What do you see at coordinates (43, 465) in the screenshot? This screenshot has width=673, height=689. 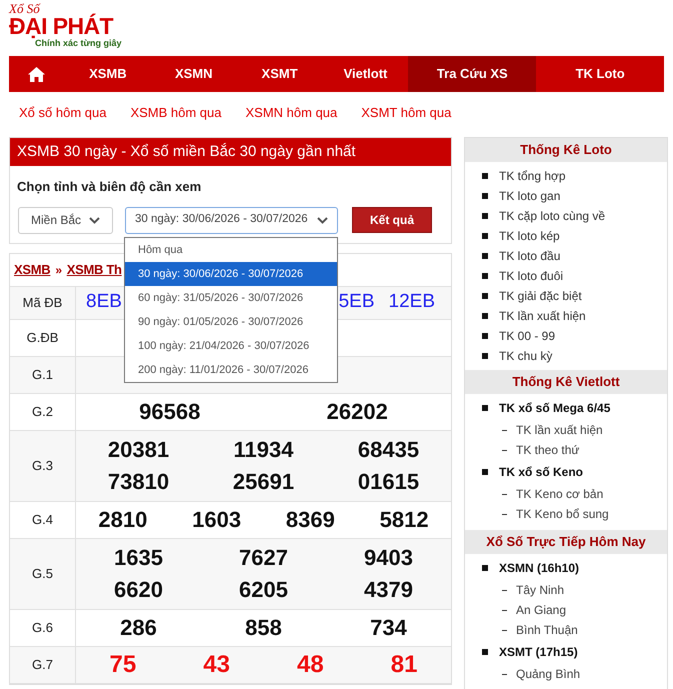 I see `prize-label: G.3` at bounding box center [43, 465].